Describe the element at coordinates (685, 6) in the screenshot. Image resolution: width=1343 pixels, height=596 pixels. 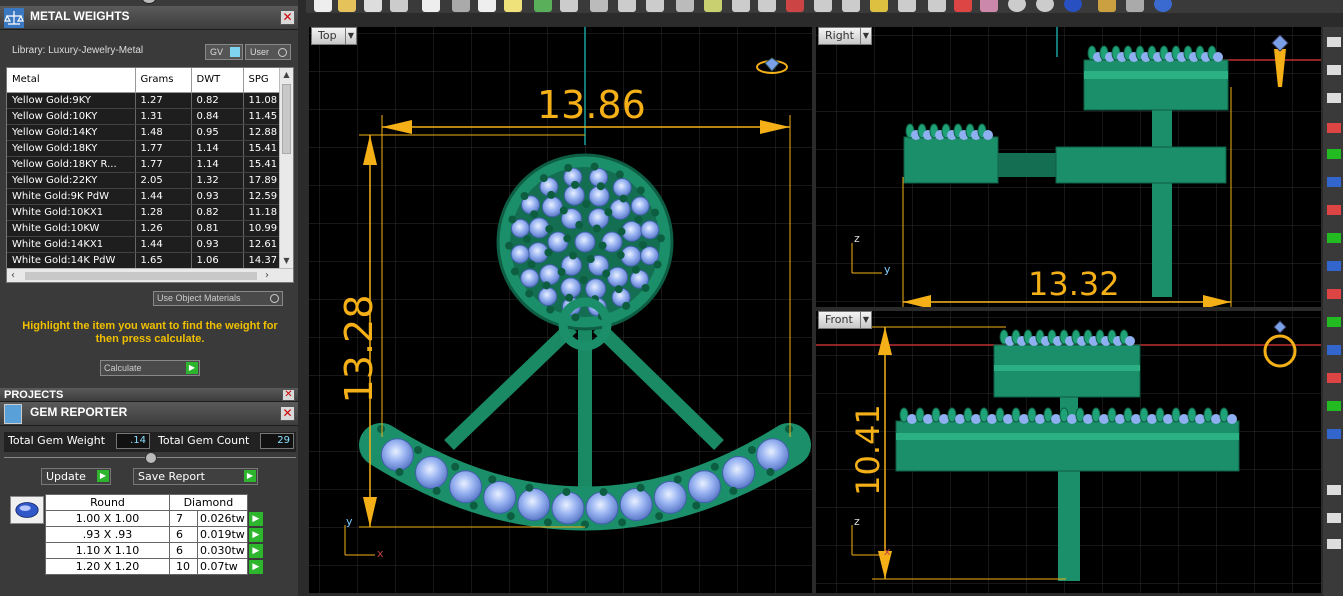
I see `zoom-extents-icon` at that location.